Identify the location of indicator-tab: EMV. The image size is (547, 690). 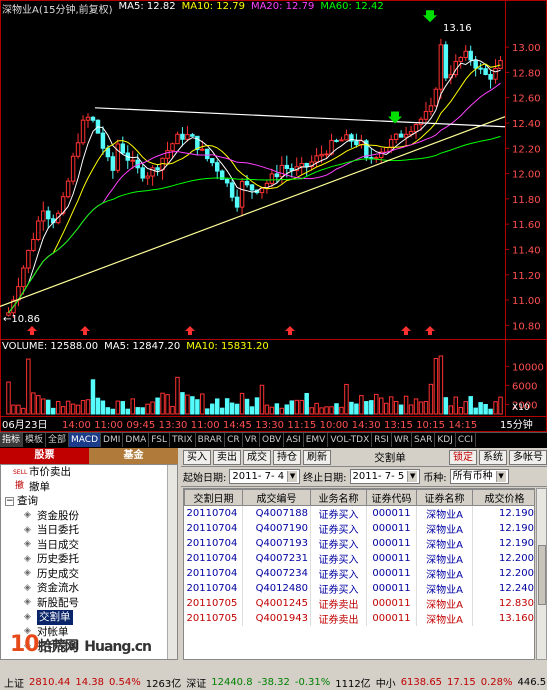
(316, 440).